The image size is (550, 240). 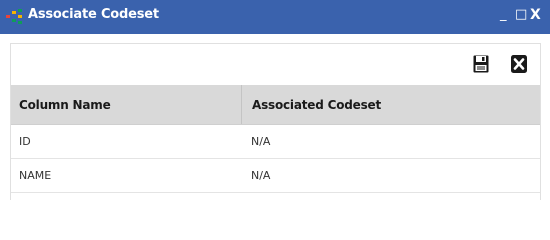 I want to click on floppy-disk-icon, so click(x=481, y=64).